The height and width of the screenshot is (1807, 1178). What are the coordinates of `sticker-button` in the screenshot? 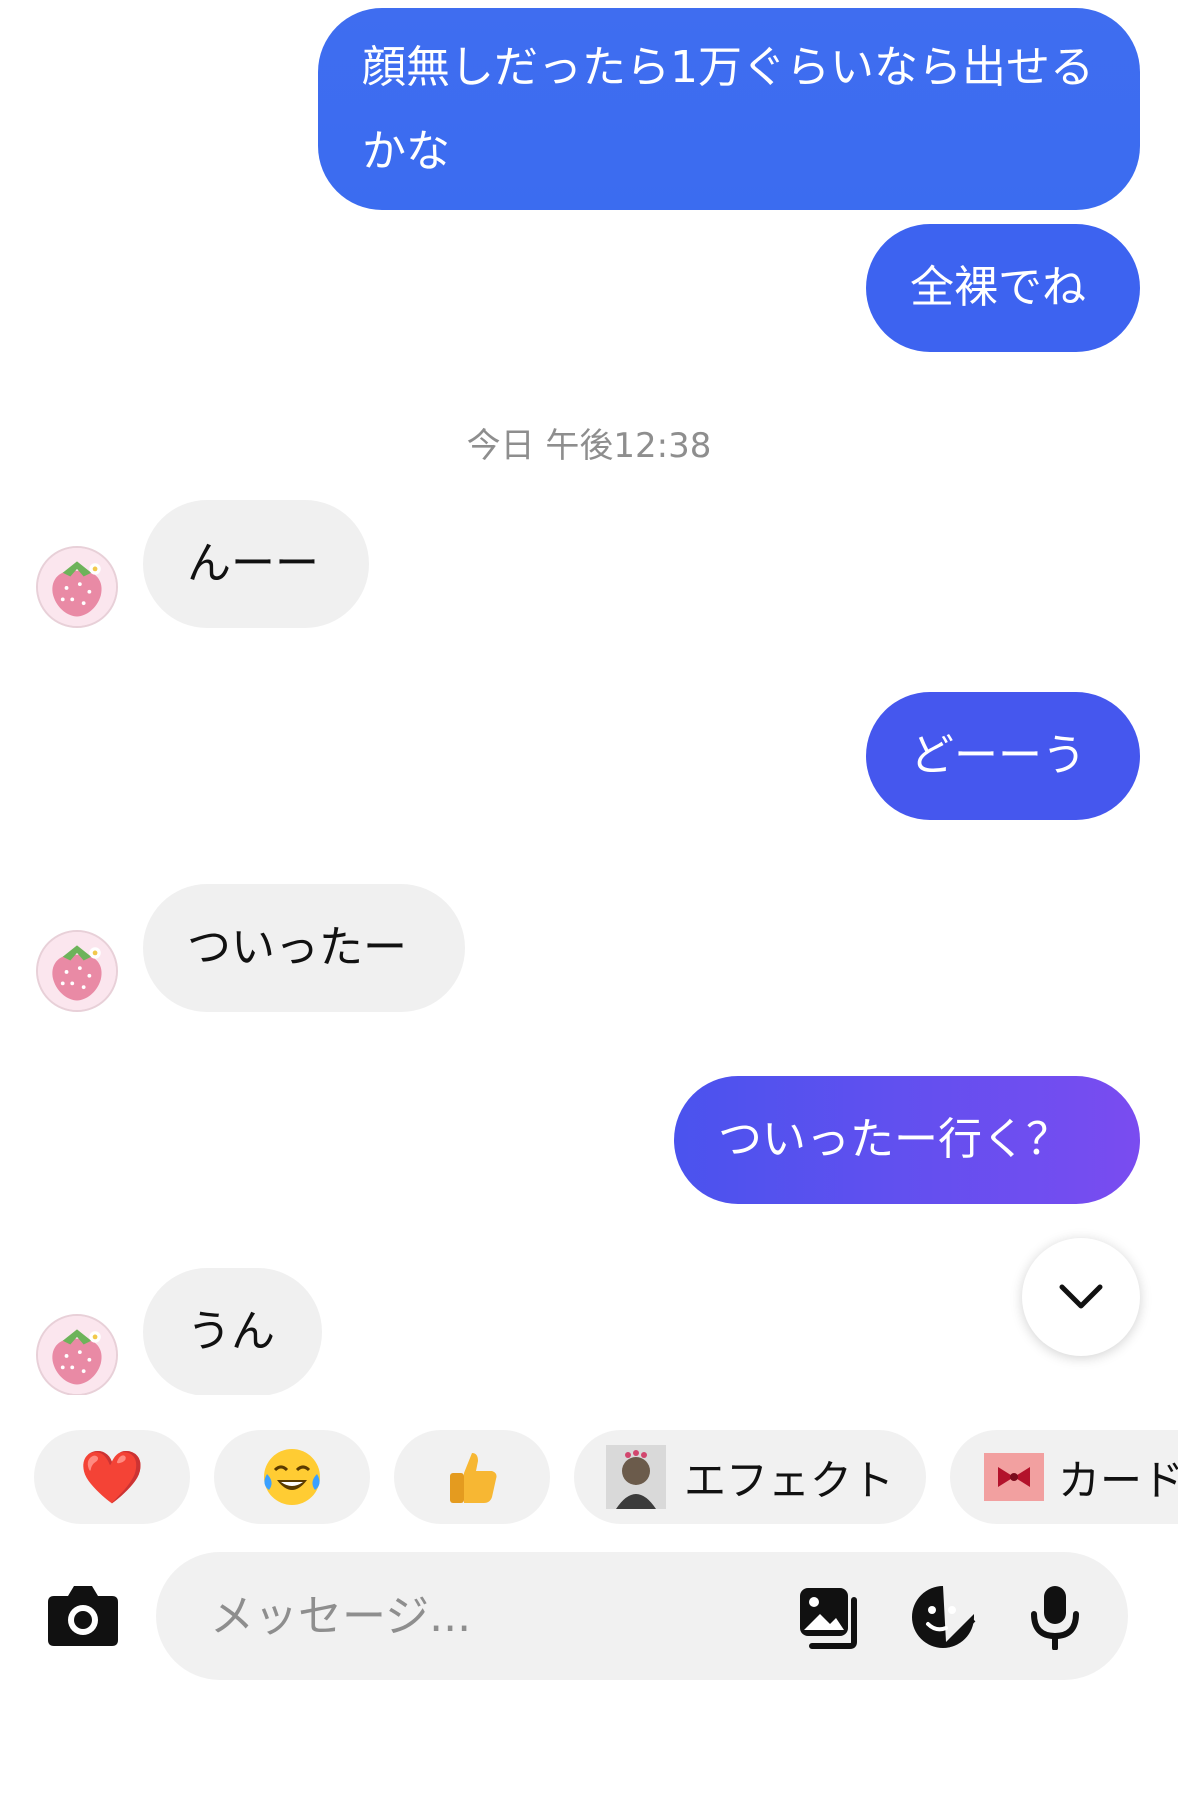 It's located at (943, 1617).